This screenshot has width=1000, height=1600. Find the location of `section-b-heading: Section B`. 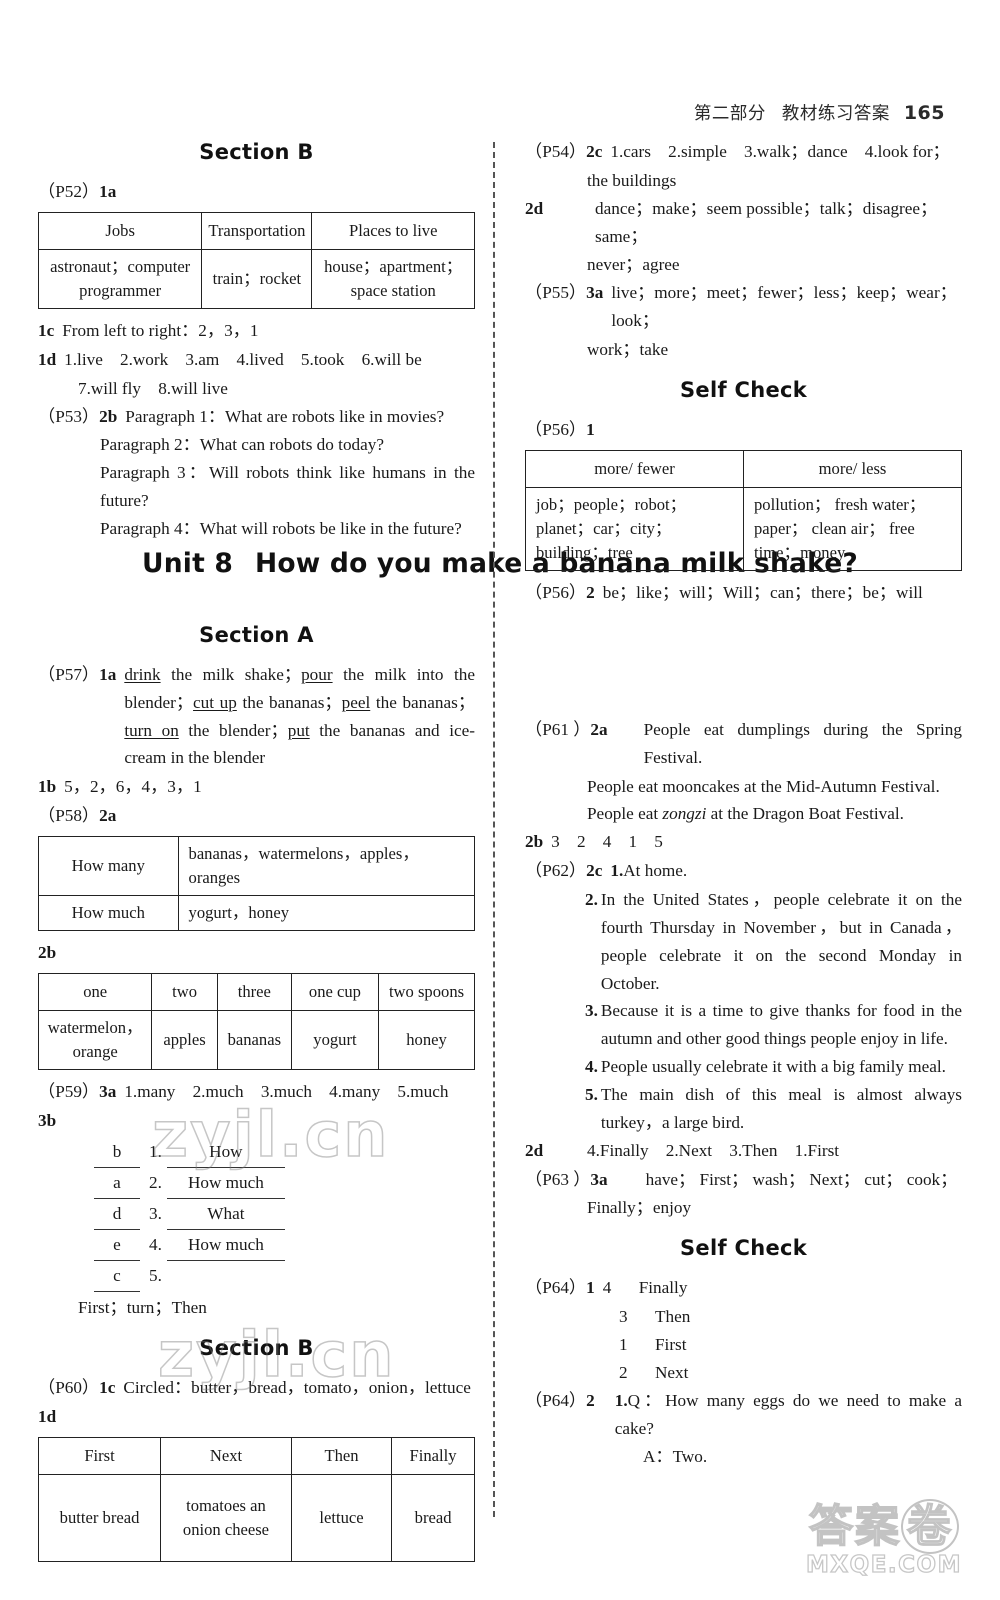

section-b-heading: Section B is located at coordinates (256, 152).